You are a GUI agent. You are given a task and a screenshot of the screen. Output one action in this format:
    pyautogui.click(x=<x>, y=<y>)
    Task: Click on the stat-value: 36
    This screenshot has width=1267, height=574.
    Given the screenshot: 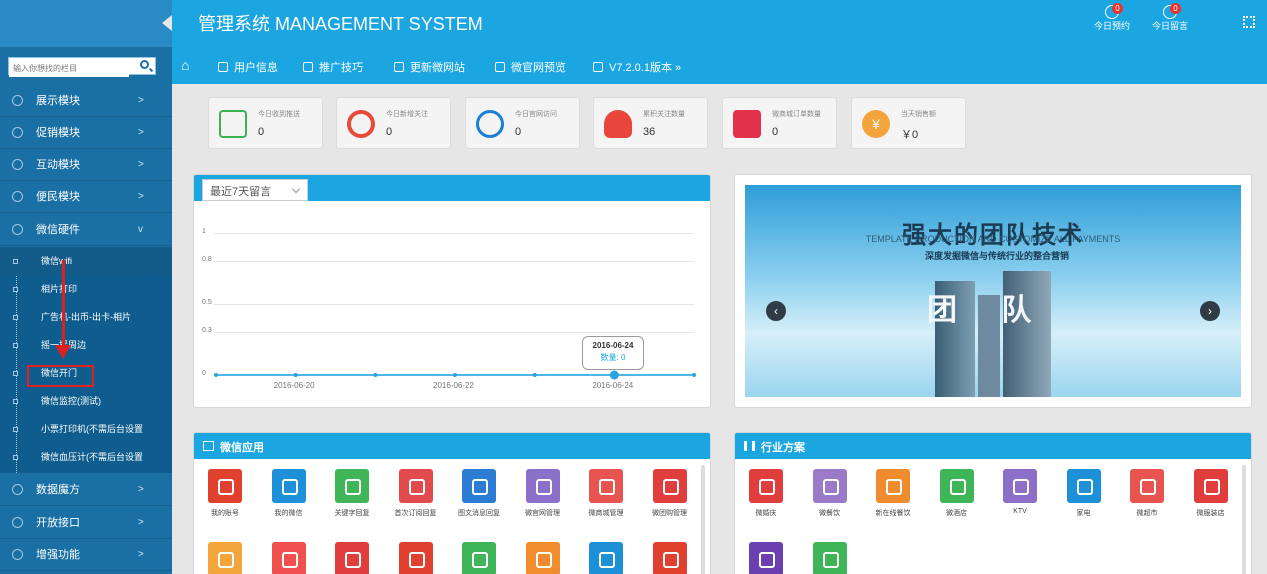 What is the action you would take?
    pyautogui.click(x=649, y=132)
    